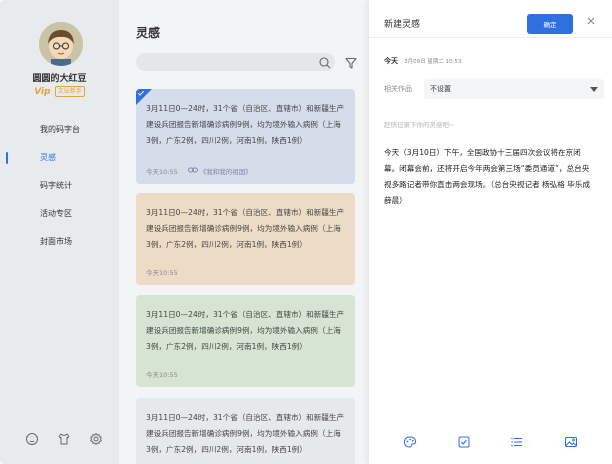  Describe the element at coordinates (514, 89) in the screenshot. I see `related-work-select: 不设置` at that location.